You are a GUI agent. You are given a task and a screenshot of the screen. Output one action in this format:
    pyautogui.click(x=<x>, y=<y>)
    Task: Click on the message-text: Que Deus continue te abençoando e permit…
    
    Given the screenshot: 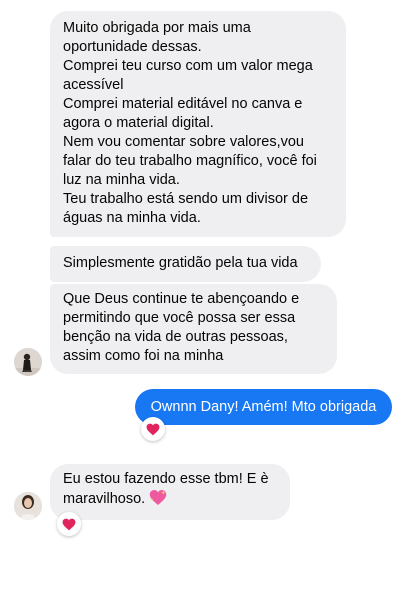 What is the action you would take?
    pyautogui.click(x=181, y=327)
    